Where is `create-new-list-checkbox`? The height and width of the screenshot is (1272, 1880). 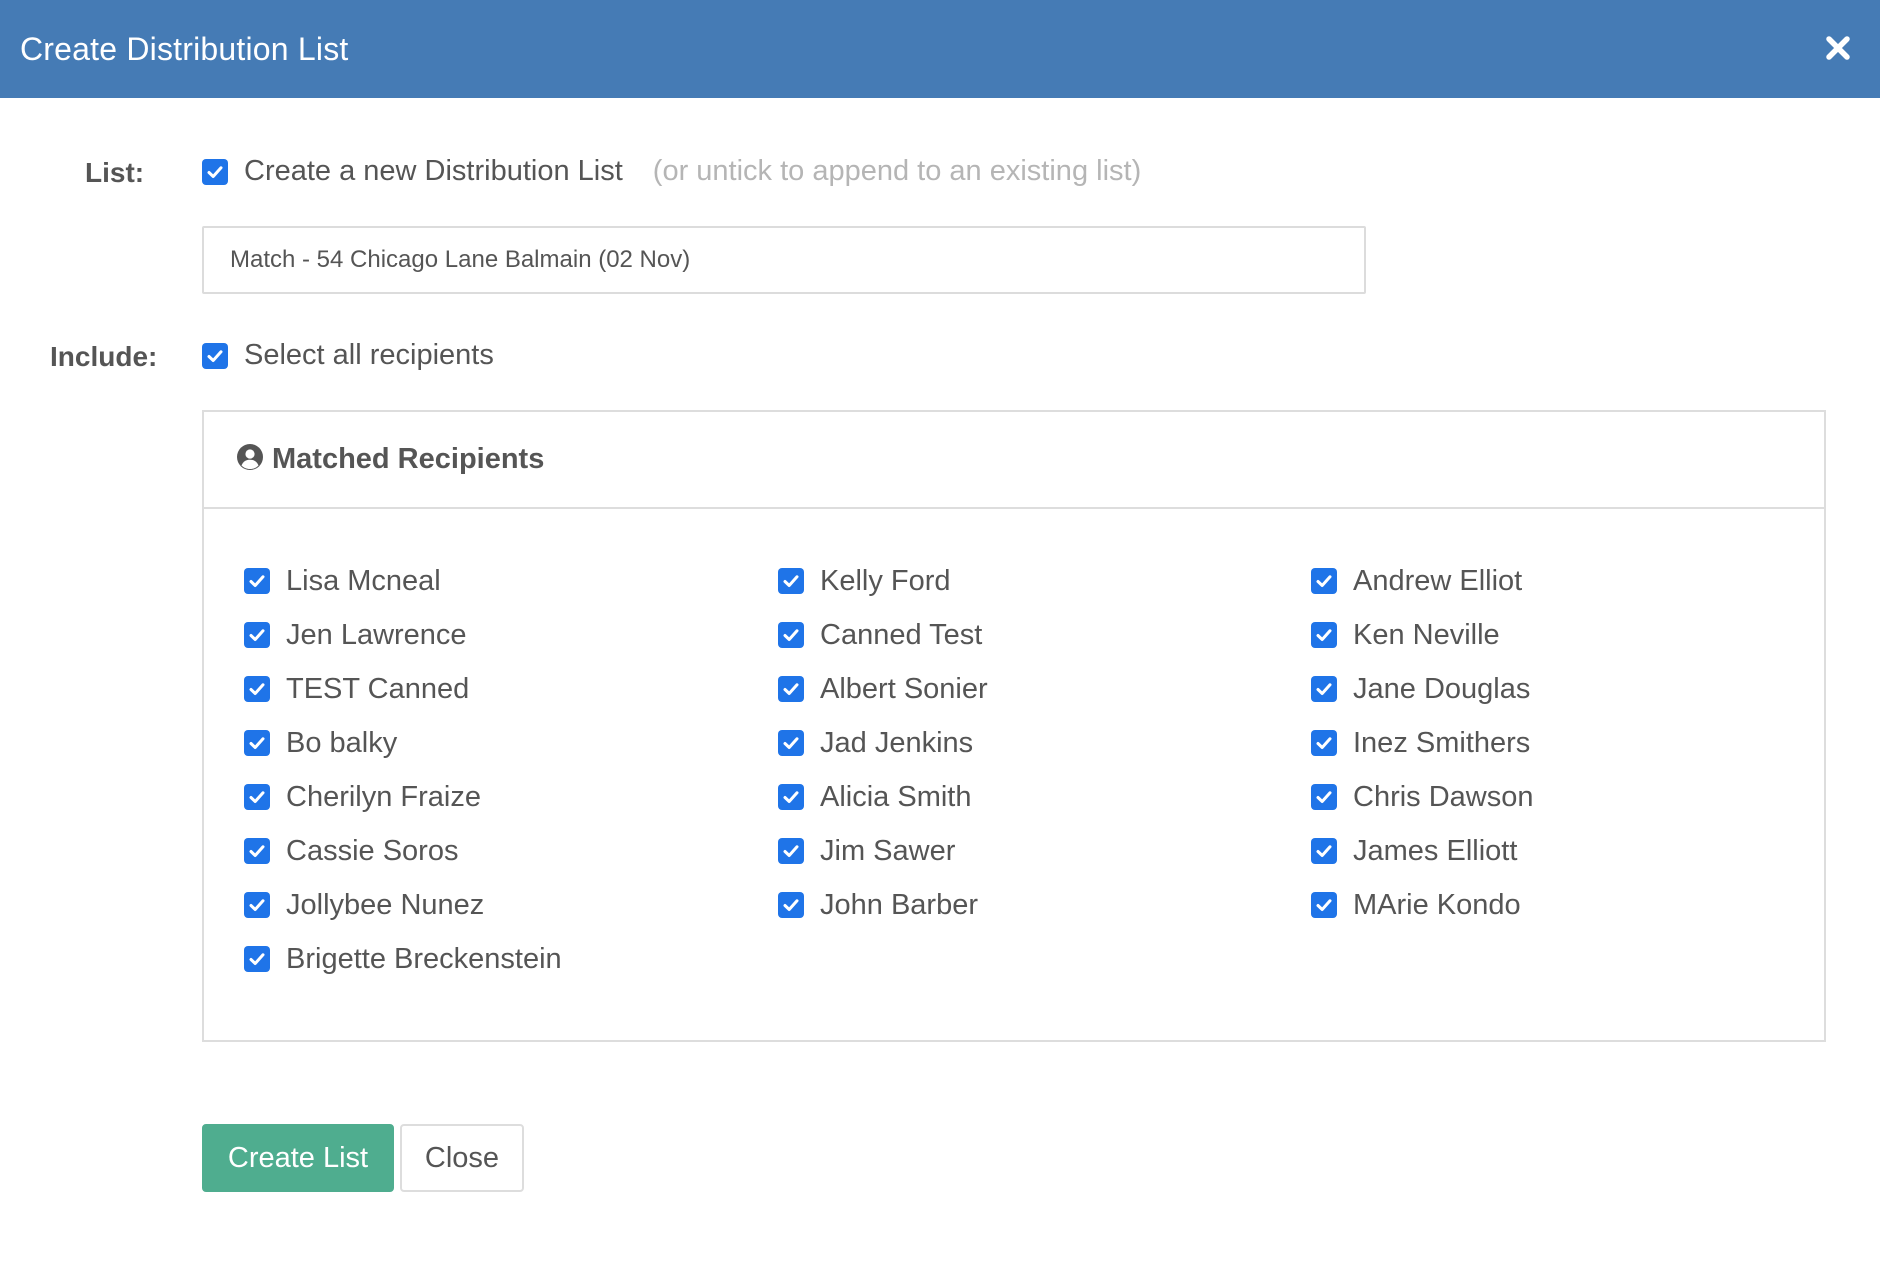
create-new-list-checkbox is located at coordinates (215, 171).